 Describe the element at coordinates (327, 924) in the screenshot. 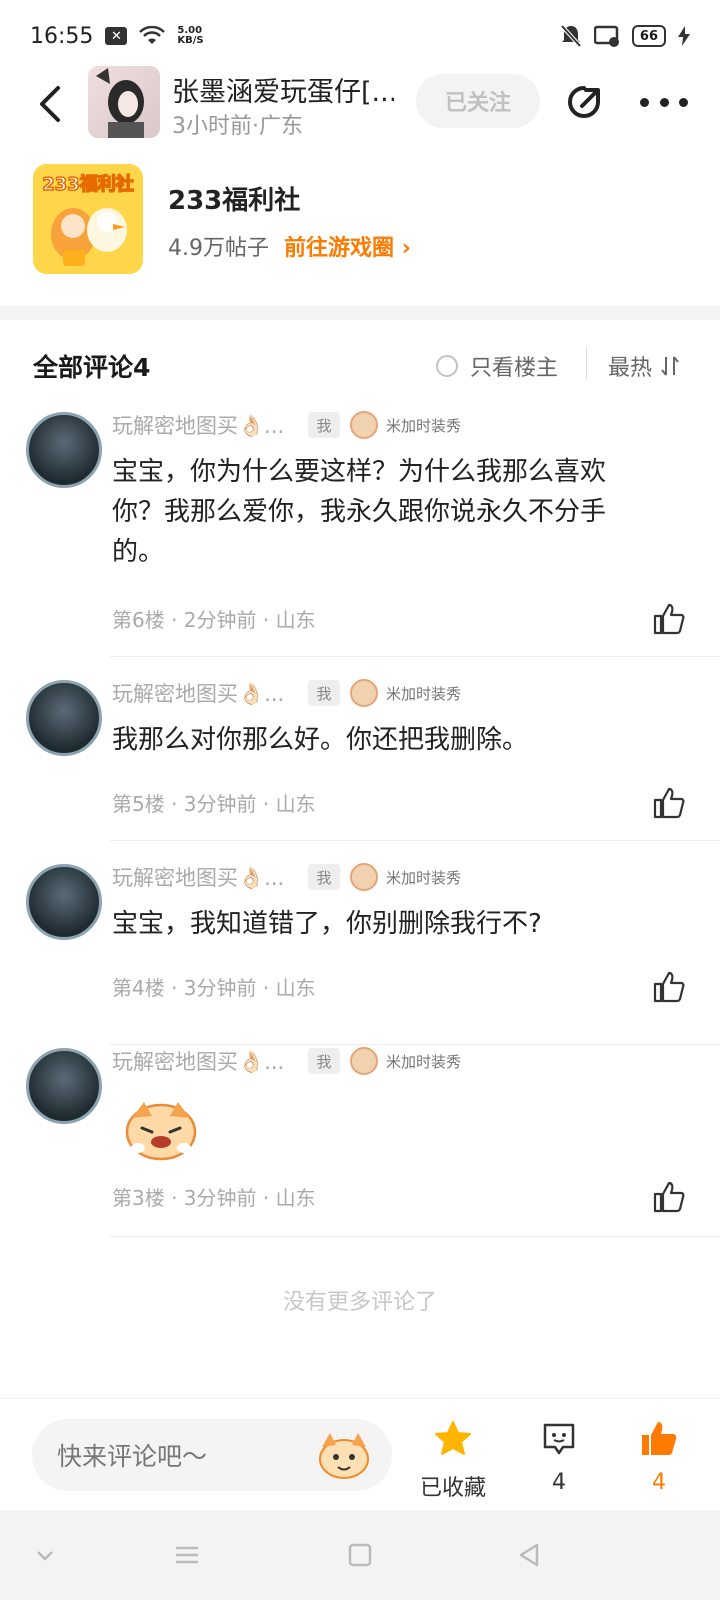

I see `comment-text: 宝宝，我知道错了，你别删除我行不?` at that location.